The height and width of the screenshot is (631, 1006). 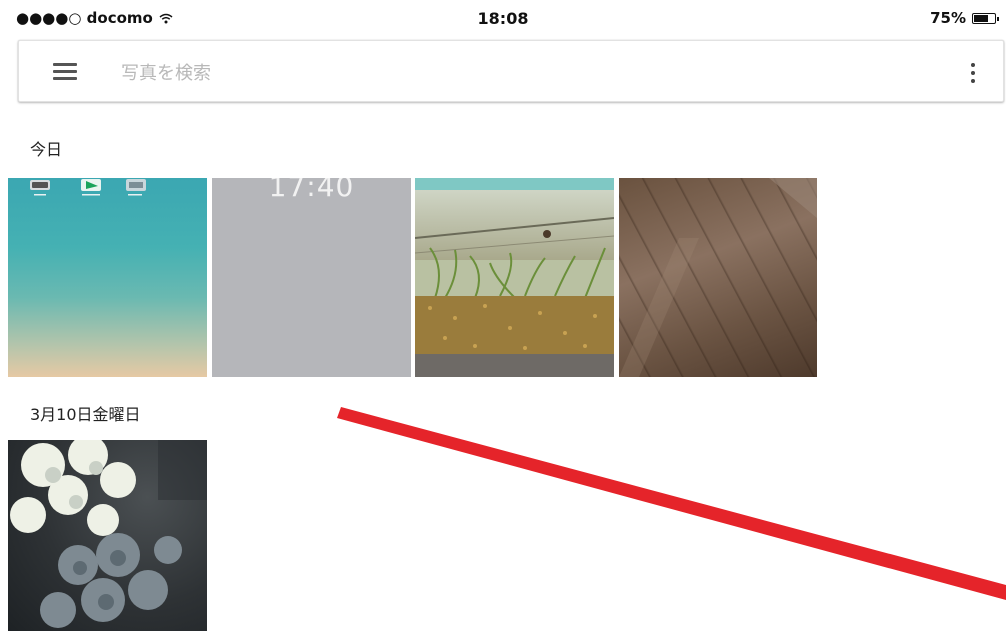 I want to click on battery-area: 75%, so click(x=964, y=18).